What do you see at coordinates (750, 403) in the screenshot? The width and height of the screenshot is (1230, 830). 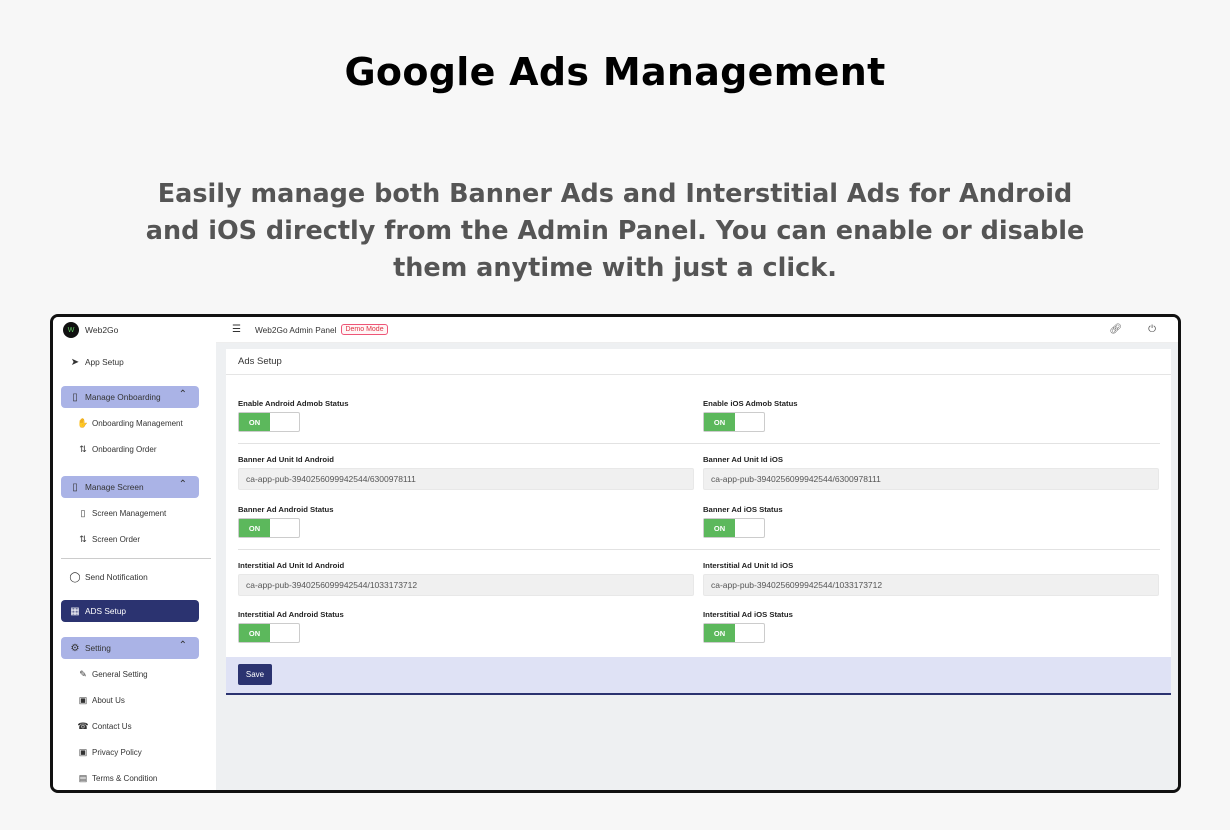 I see `ios-admob-label: Enable iOS Admob Status` at bounding box center [750, 403].